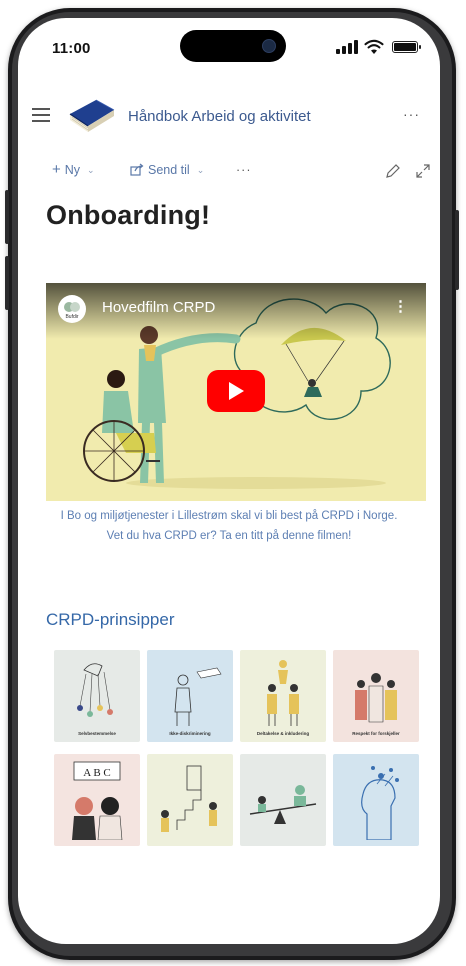 This screenshot has height=966, width=466. I want to click on cellular-signal-icon, so click(347, 47).